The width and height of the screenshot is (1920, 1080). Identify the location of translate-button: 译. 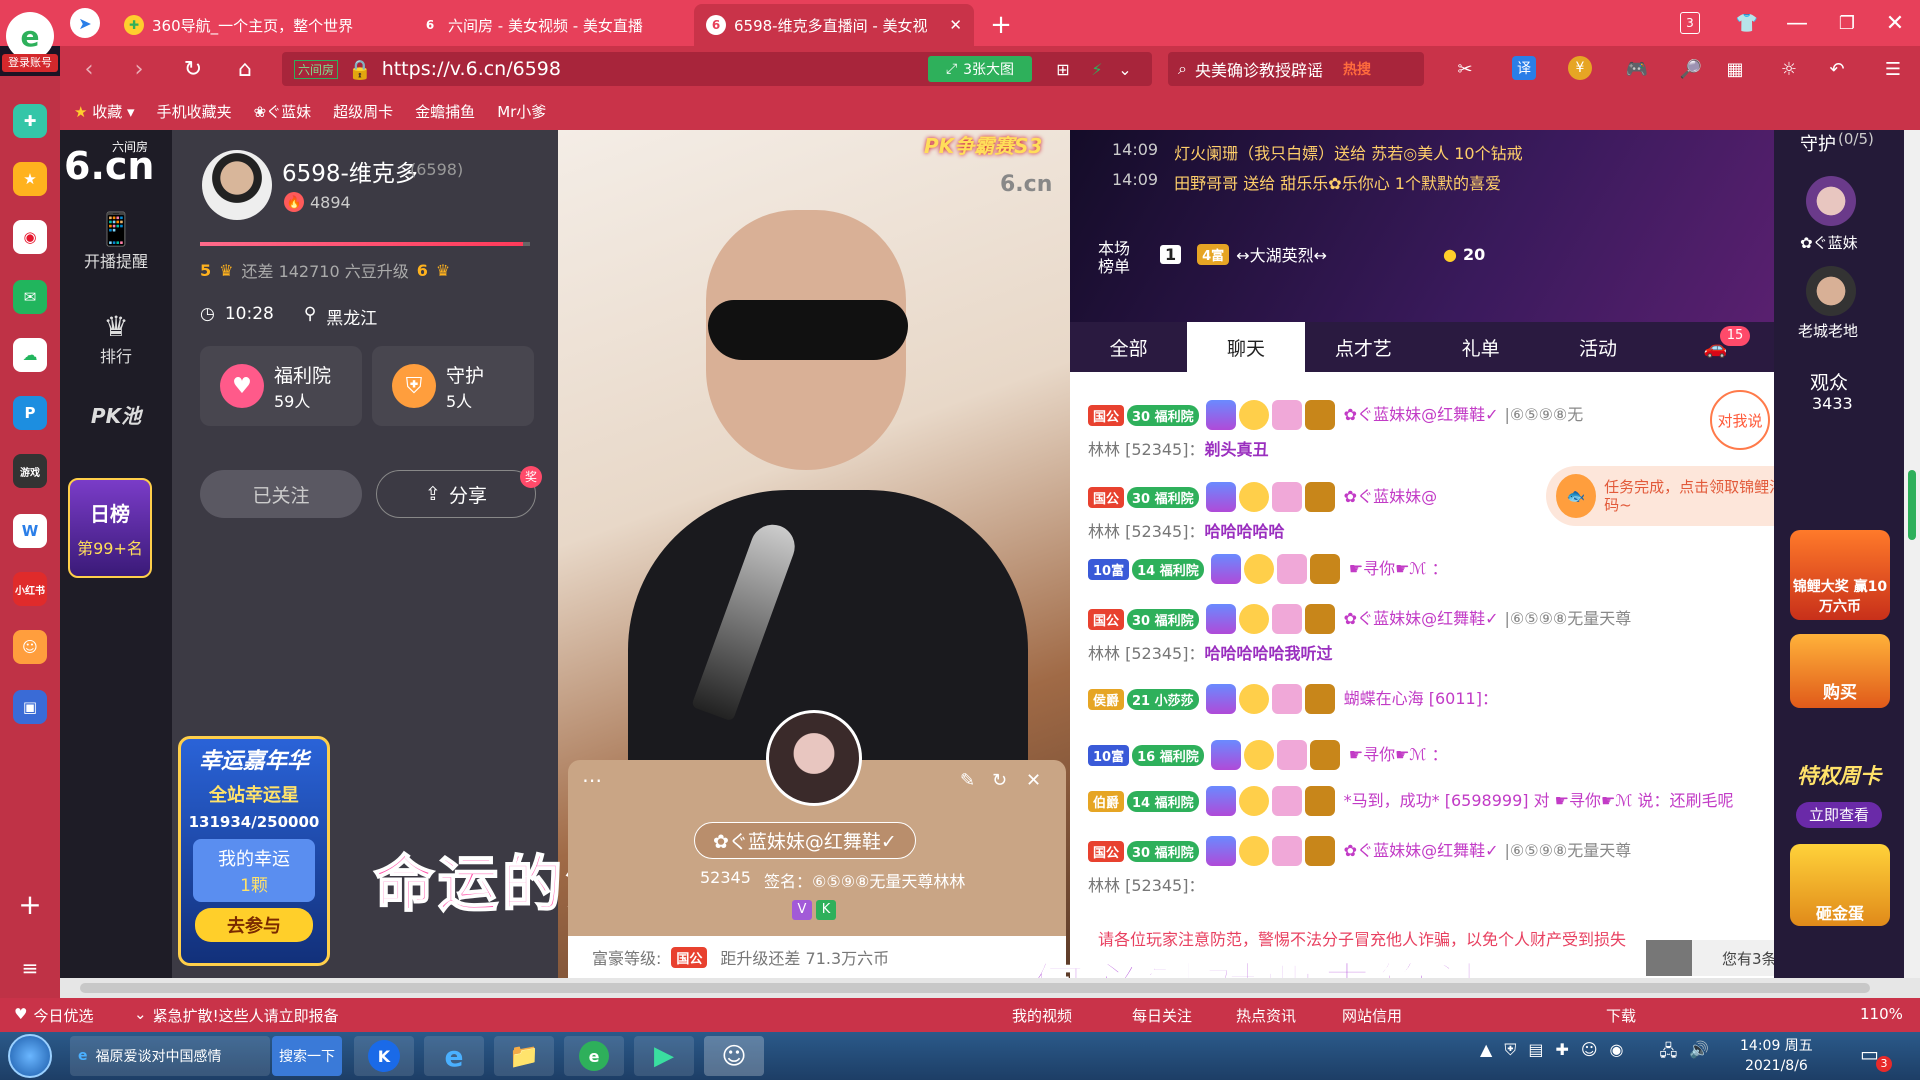
(1524, 68).